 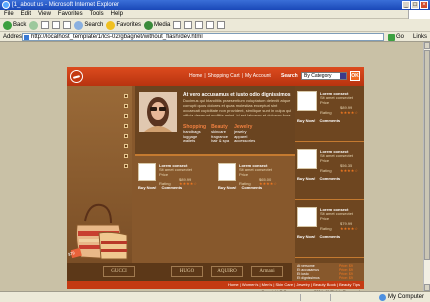 I want to click on menu-view: View, so click(x=44, y=14).